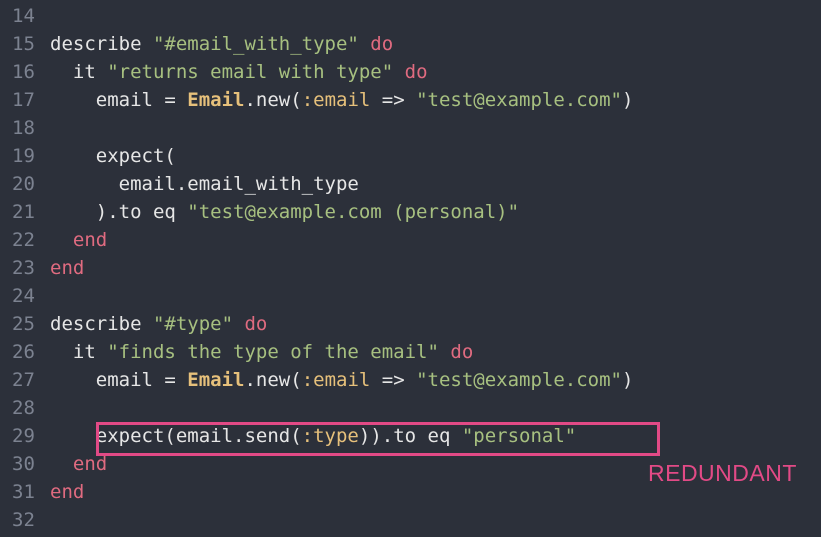 This screenshot has width=821, height=537. What do you see at coordinates (255, 44) in the screenshot?
I see `code-token: "#email_with_type"` at bounding box center [255, 44].